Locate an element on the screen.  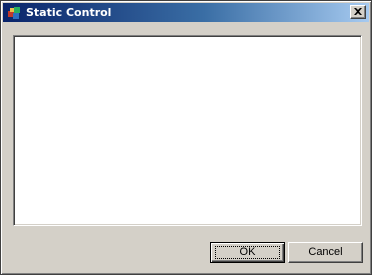
close-button is located at coordinates (358, 12).